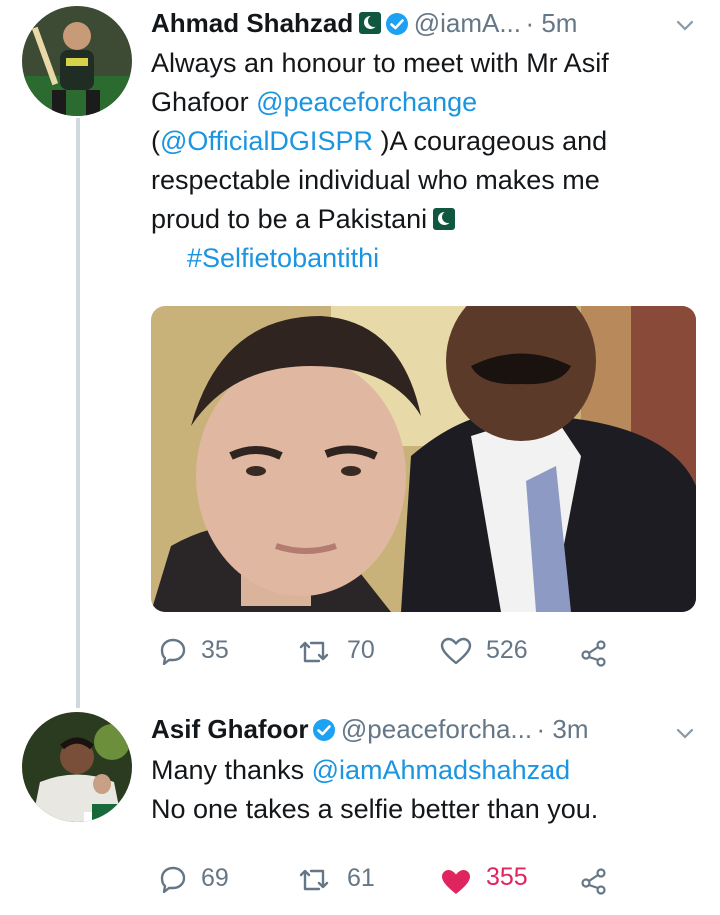  What do you see at coordinates (366, 102) in the screenshot?
I see `mention-link: @peaceforchange` at bounding box center [366, 102].